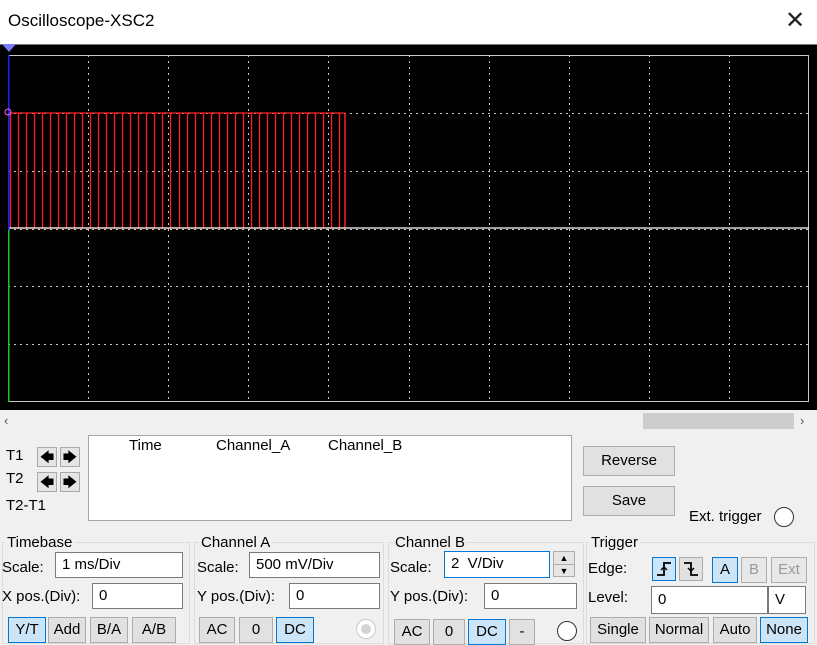  What do you see at coordinates (429, 596) in the screenshot?
I see `channel-b-ypos-label: Y pos.(Div):` at bounding box center [429, 596].